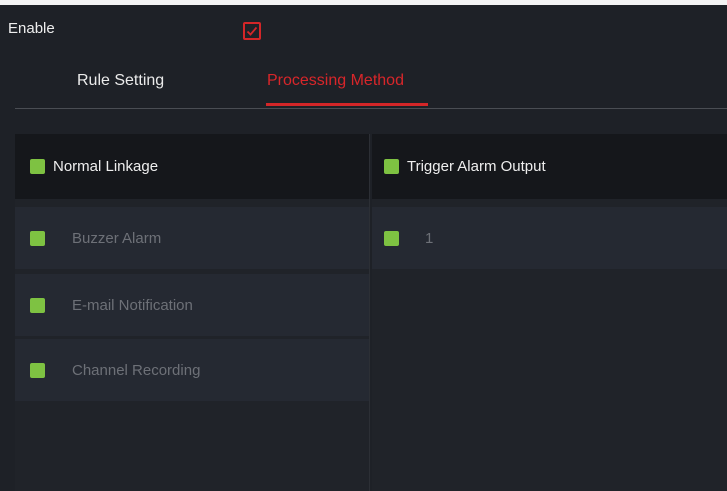 The image size is (727, 491). What do you see at coordinates (391, 238) in the screenshot?
I see `alarm-output-1-checkbox` at bounding box center [391, 238].